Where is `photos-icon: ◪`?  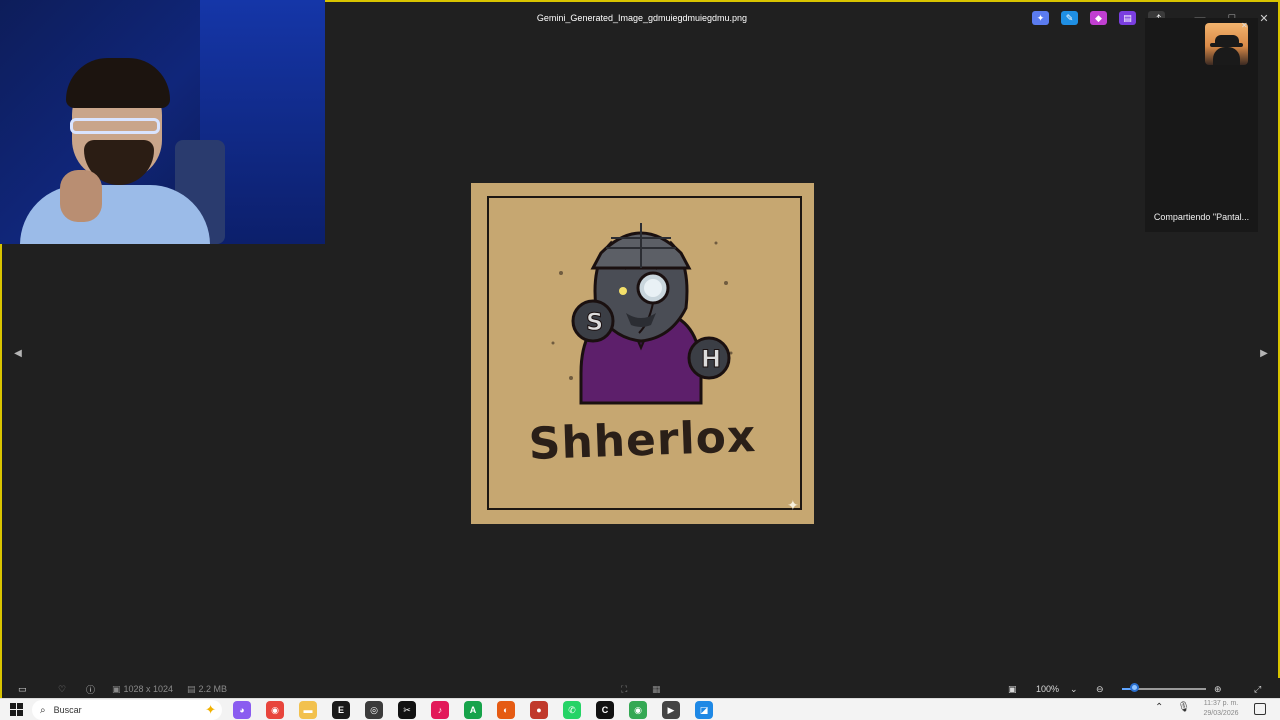 photos-icon: ◪ is located at coordinates (704, 710).